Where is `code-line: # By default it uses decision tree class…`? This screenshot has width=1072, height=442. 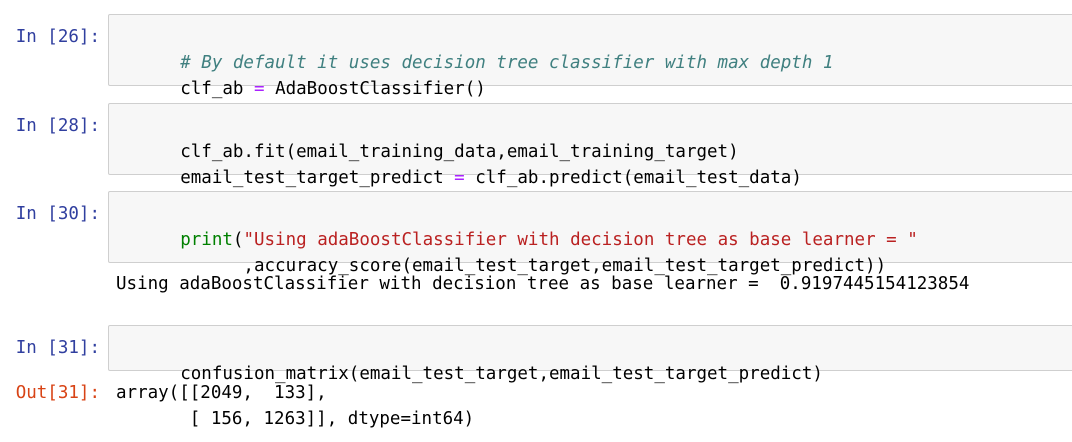 code-line: # By default it uses decision tree class… is located at coordinates (594, 48).